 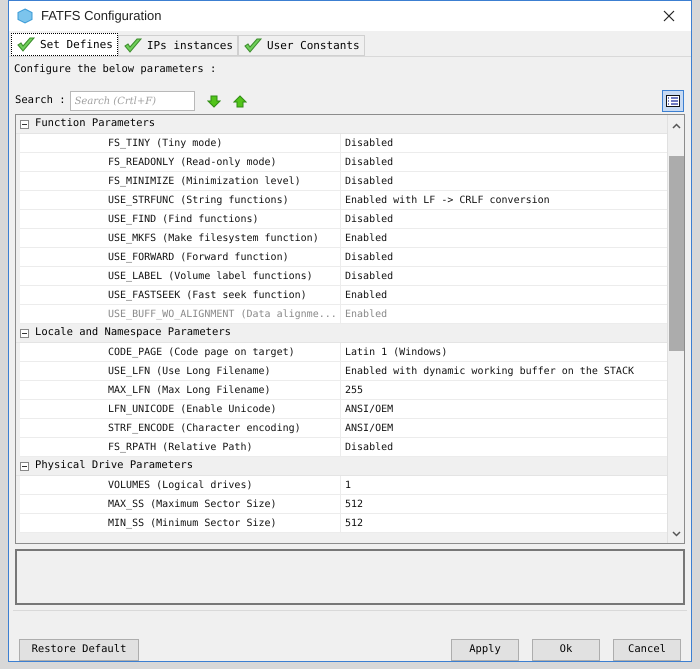 I want to click on parameter-name: USE_LFN (Use Long Filename), so click(x=224, y=371).